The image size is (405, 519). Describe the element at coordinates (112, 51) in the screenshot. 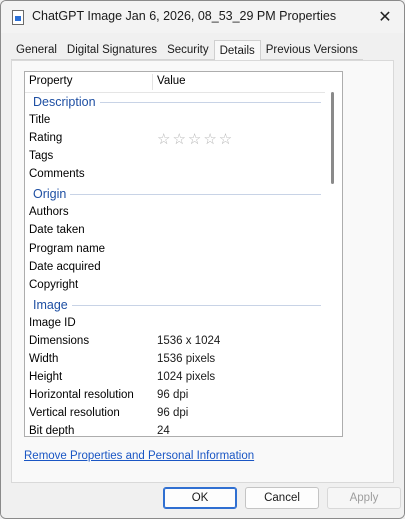

I see `tab-digital-signatures: Digital Signatures` at that location.